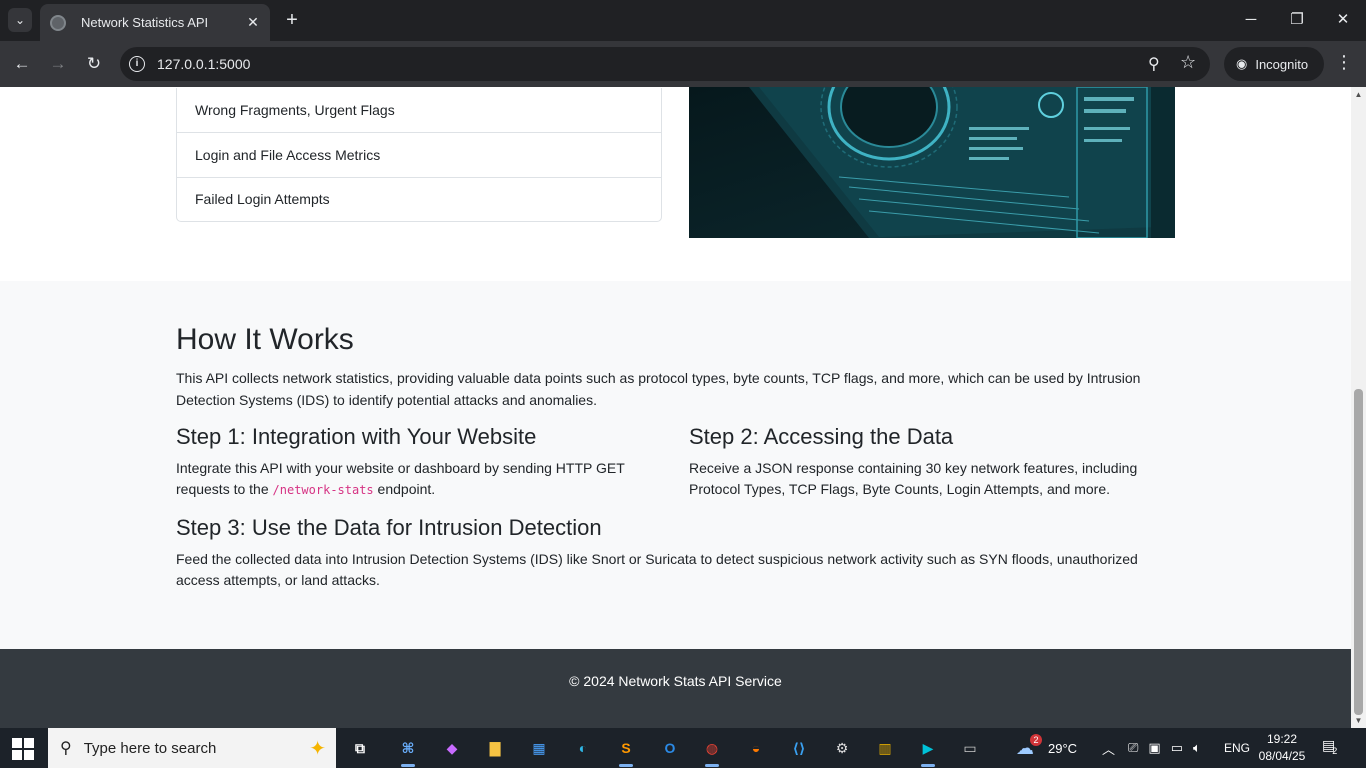  Describe the element at coordinates (66, 748) in the screenshot. I see `search-icon: ⚲` at that location.